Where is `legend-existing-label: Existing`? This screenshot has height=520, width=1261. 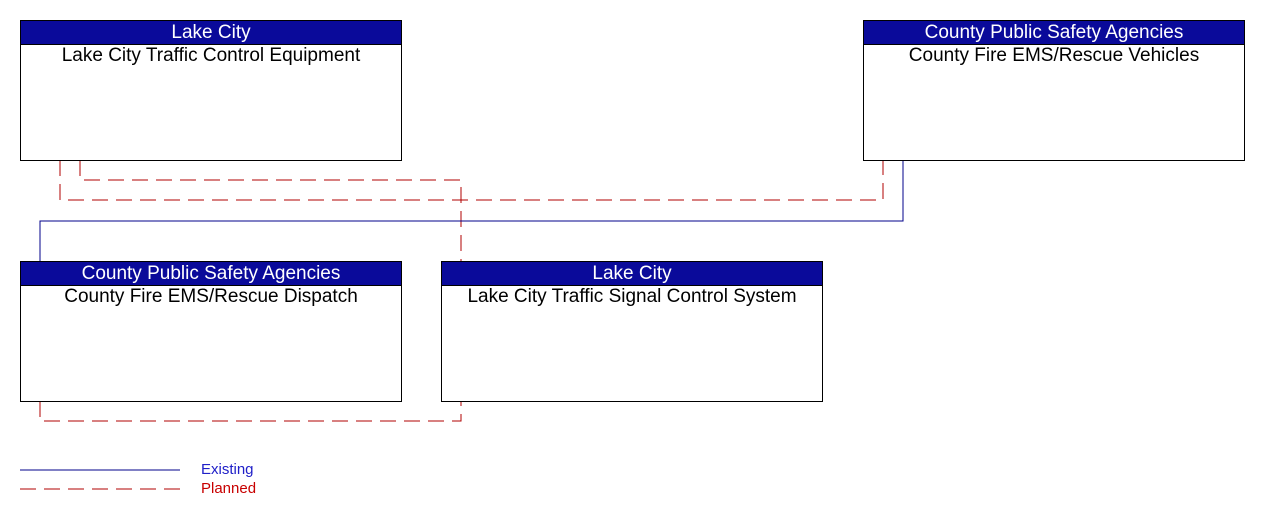 legend-existing-label: Existing is located at coordinates (227, 469).